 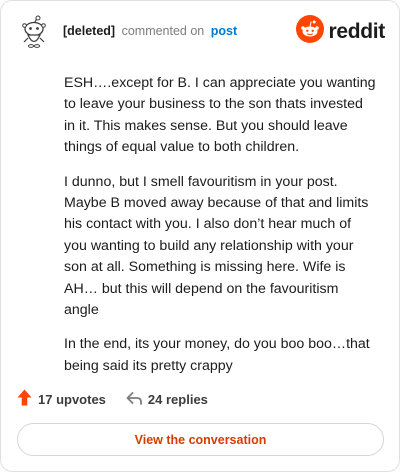 I want to click on username: [deleted], so click(x=89, y=31).